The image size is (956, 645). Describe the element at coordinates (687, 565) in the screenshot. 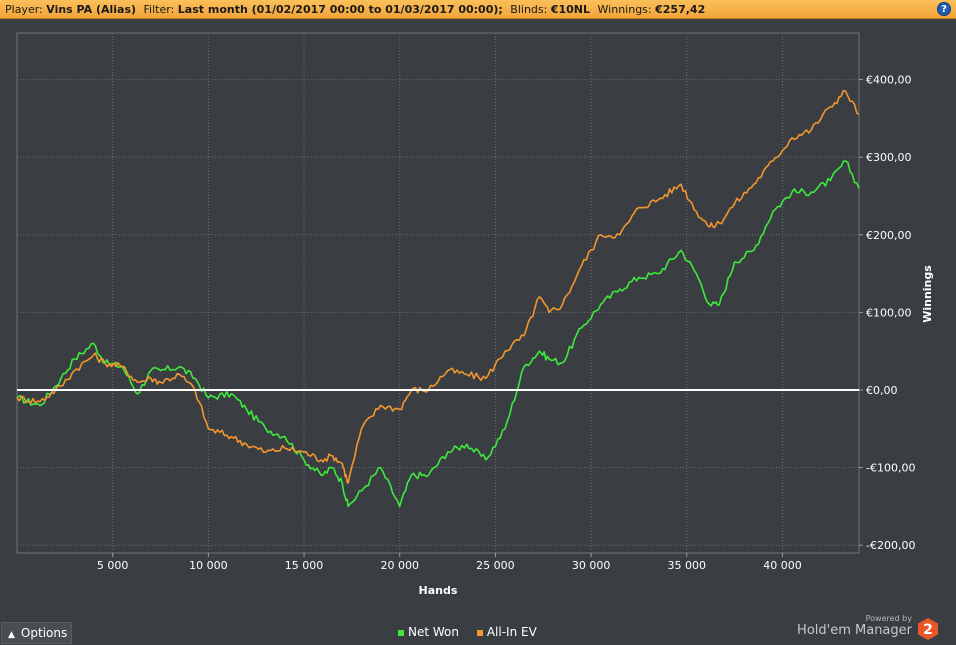

I see `x-tick-label: 35 000` at that location.